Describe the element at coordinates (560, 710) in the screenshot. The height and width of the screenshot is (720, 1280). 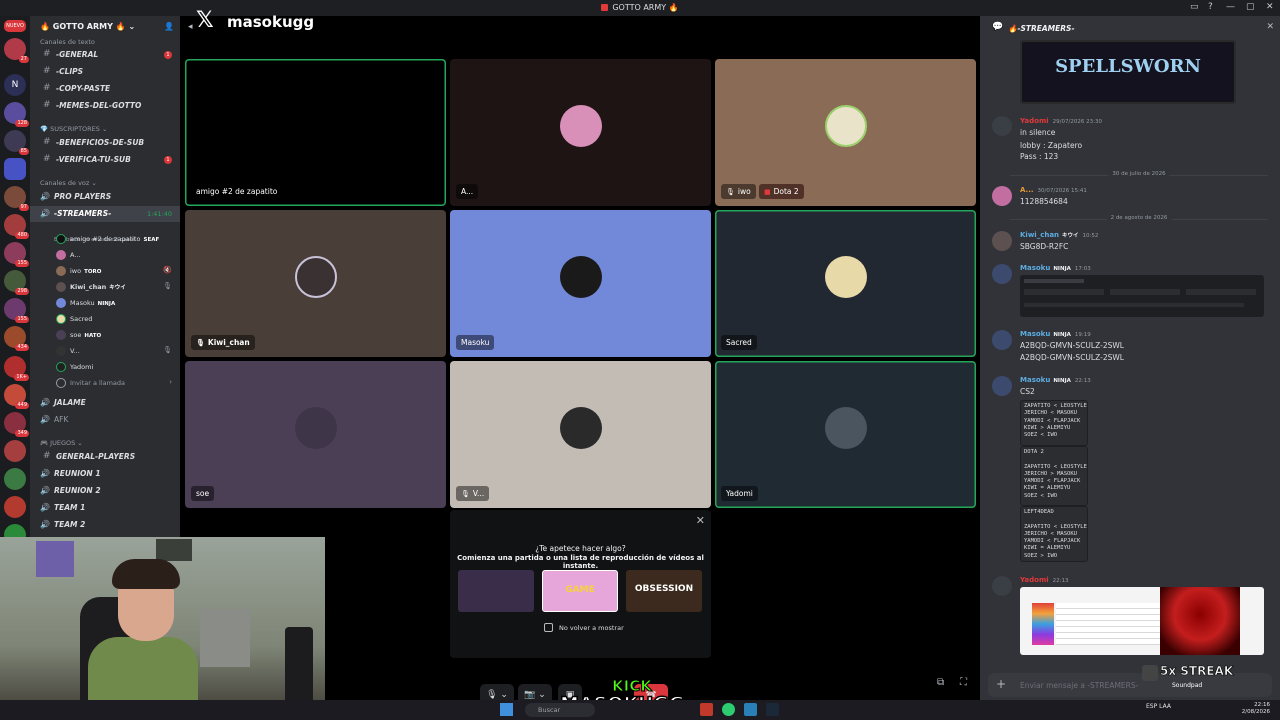
I see `taskbar-search: Buscar` at that location.